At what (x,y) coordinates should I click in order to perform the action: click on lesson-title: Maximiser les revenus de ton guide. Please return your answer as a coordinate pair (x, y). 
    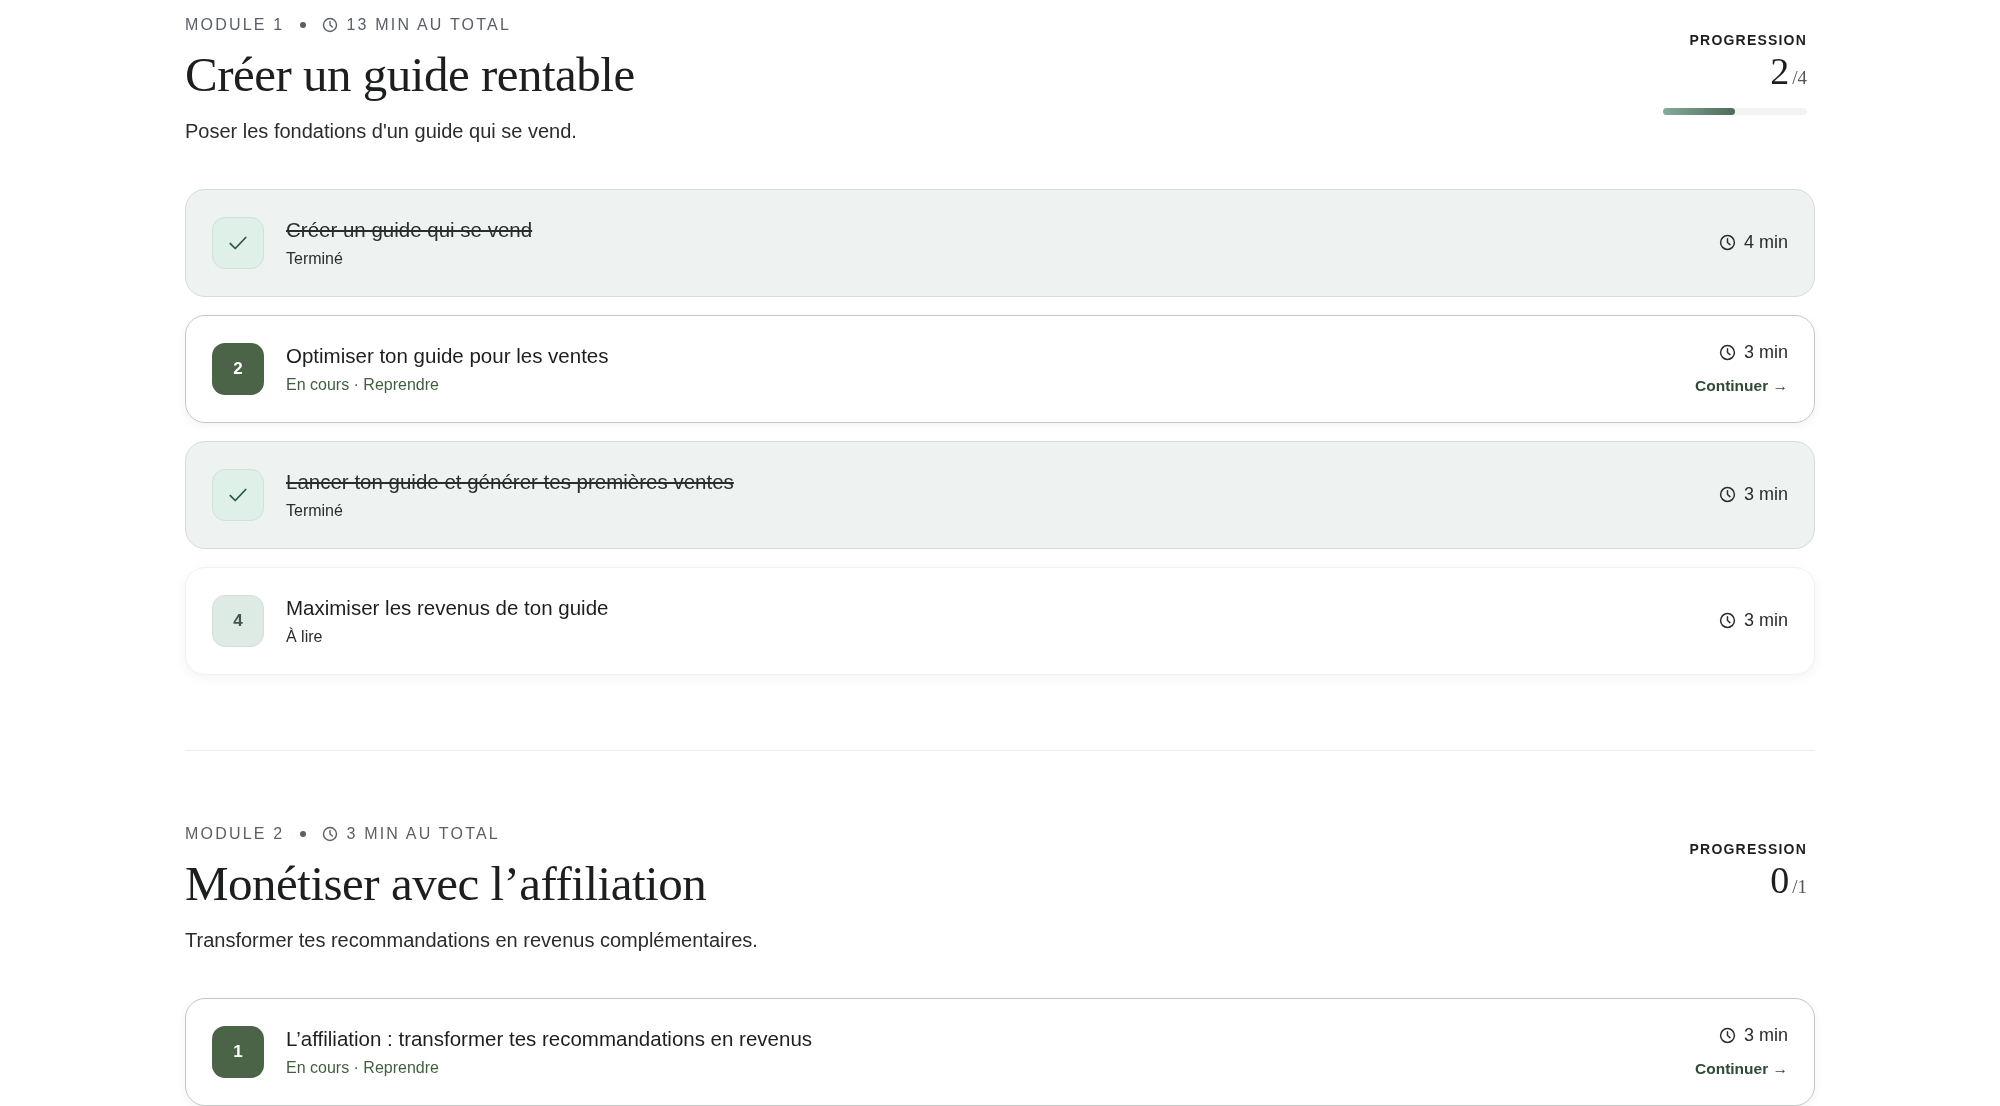
    Looking at the image, I should click on (448, 607).